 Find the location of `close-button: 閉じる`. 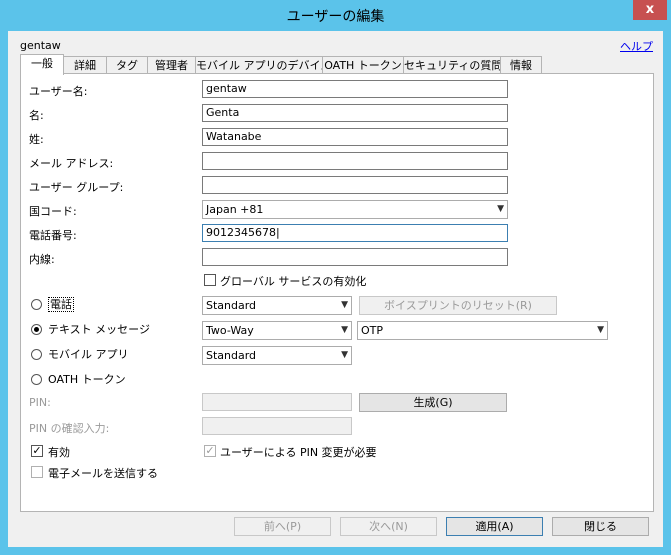

close-button: 閉じる is located at coordinates (600, 526).